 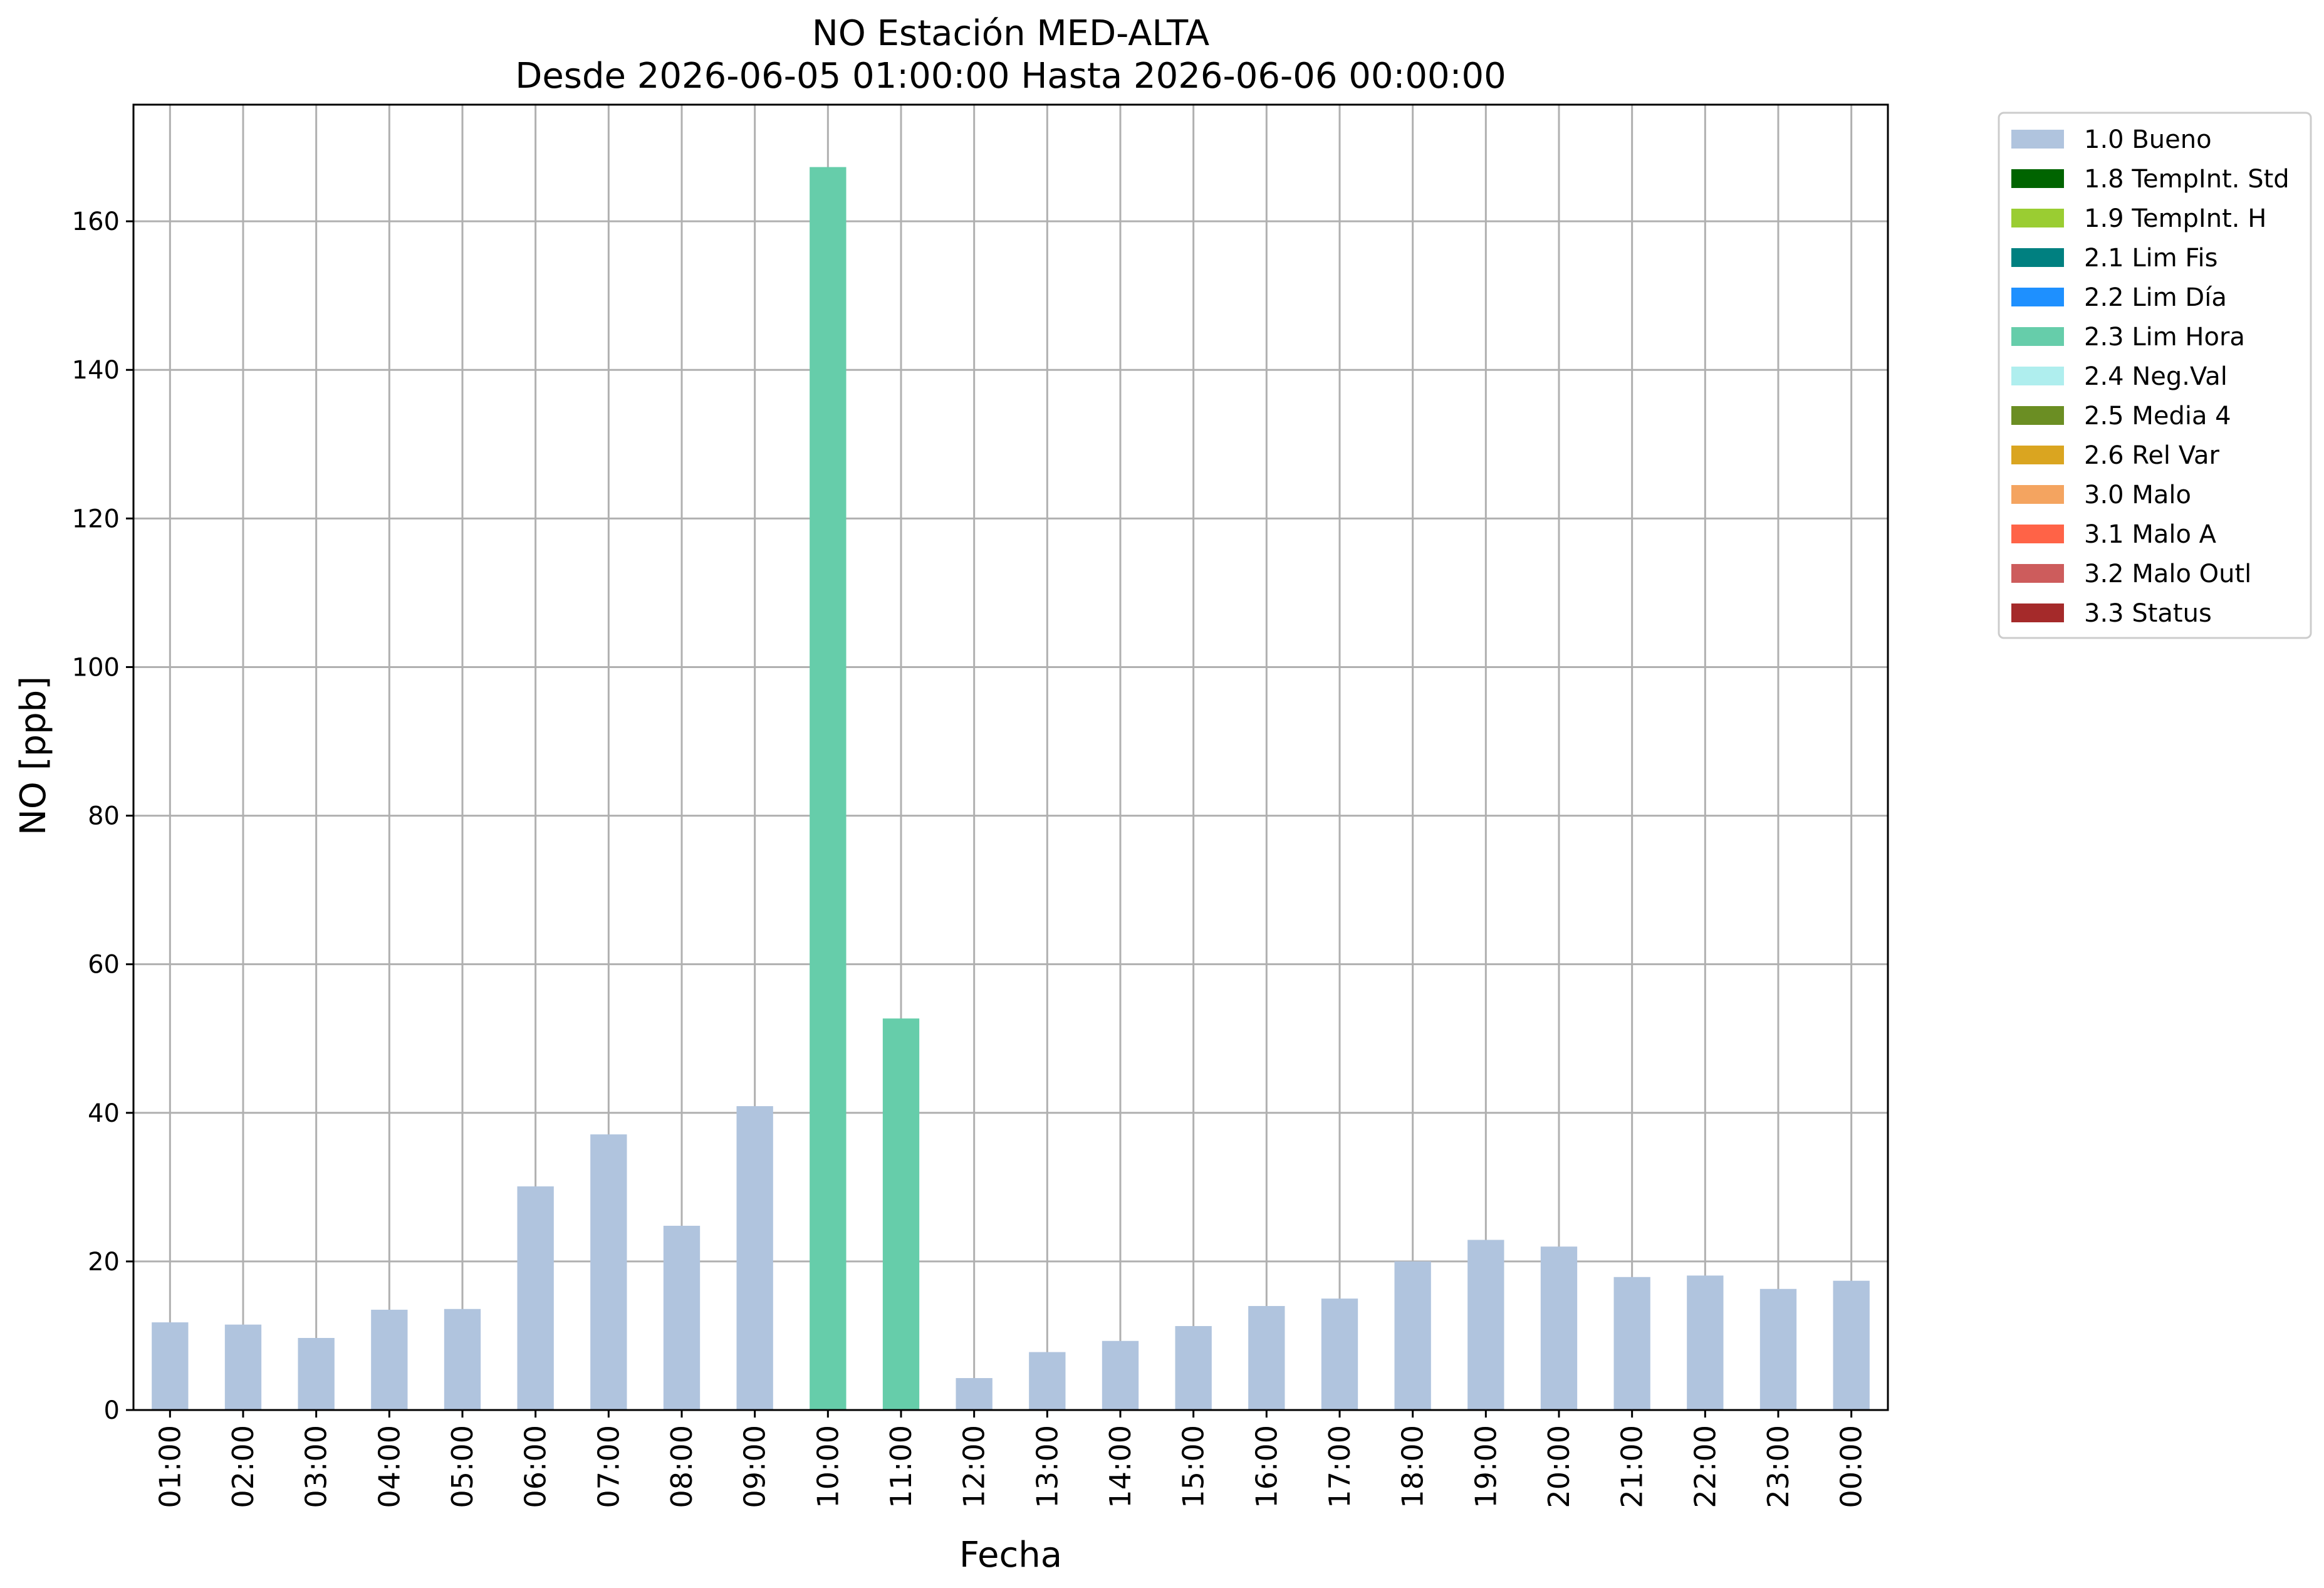 What do you see at coordinates (2137, 495) in the screenshot?
I see `legend-label: 3.0 Malo` at bounding box center [2137, 495].